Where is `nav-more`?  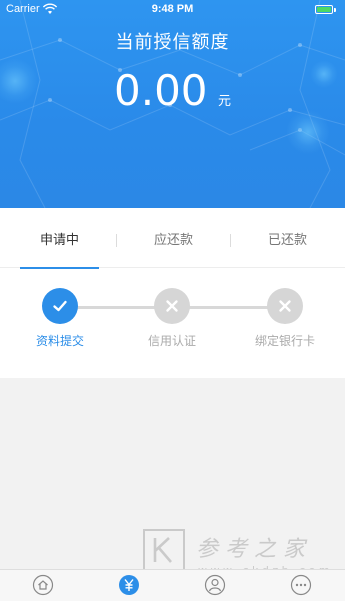
nav-more is located at coordinates (301, 585).